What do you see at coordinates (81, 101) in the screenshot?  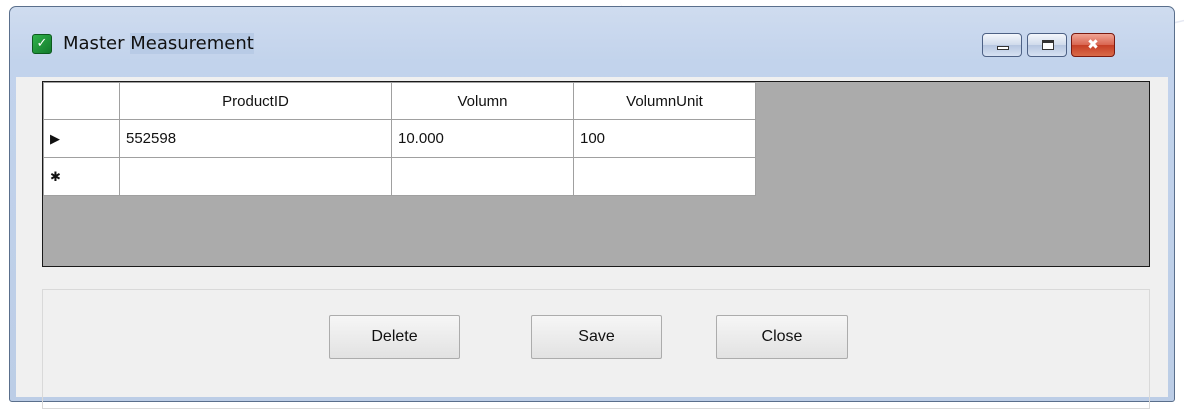 I see `corner-header-cell` at bounding box center [81, 101].